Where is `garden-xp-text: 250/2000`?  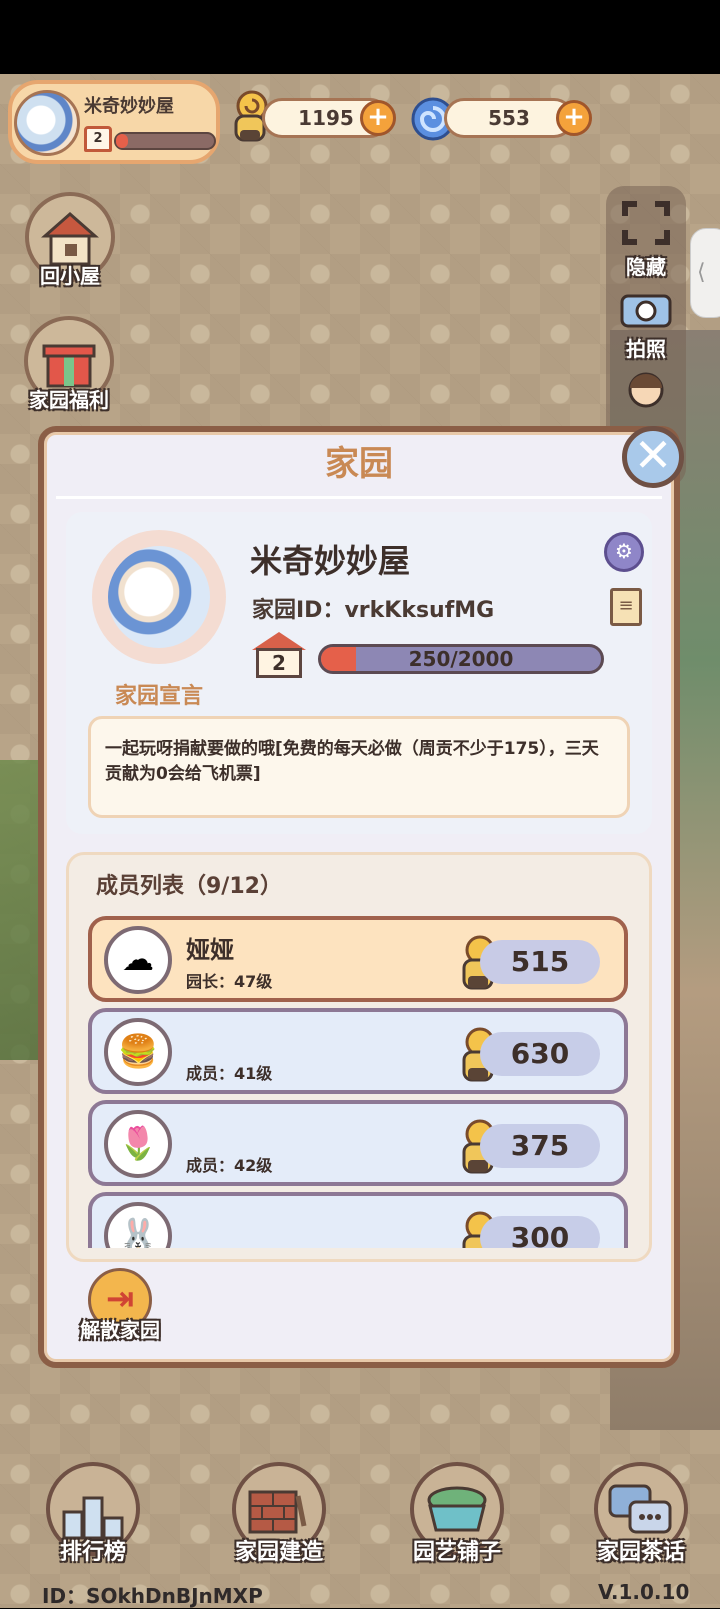
garden-xp-text: 250/2000 is located at coordinates (461, 659).